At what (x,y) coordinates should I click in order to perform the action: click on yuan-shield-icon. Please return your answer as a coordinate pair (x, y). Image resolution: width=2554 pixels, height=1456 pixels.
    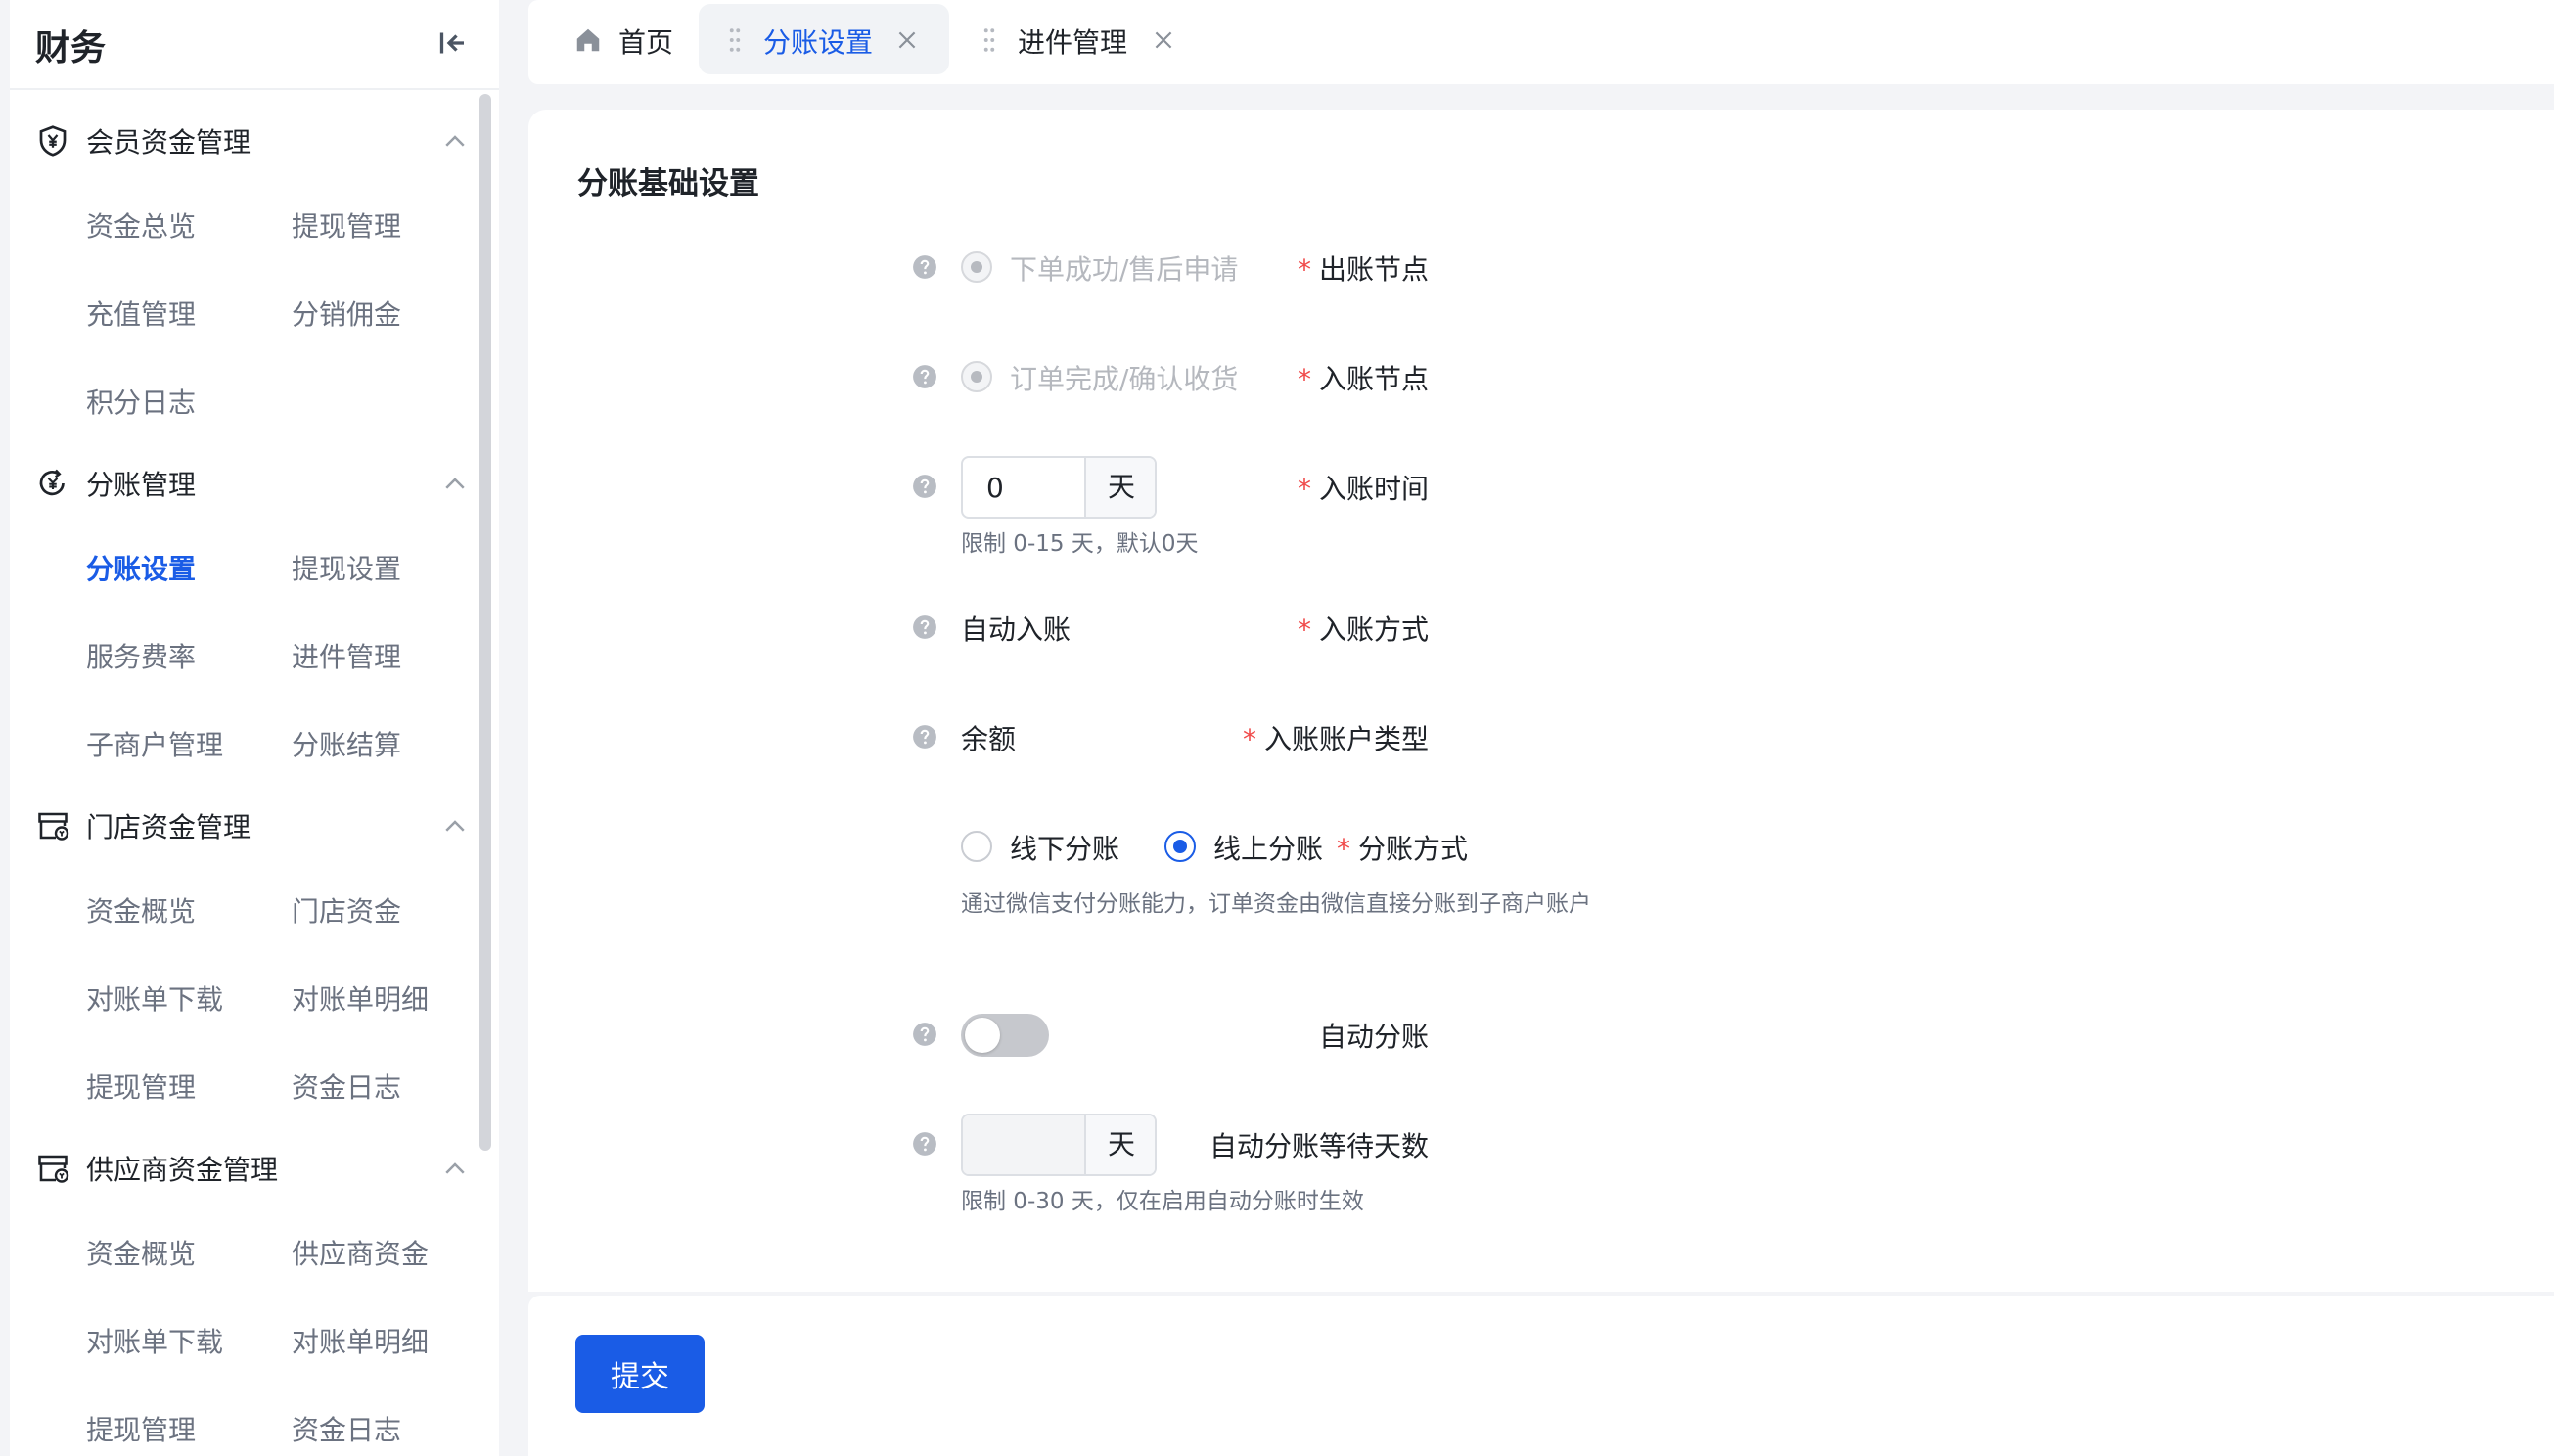
    Looking at the image, I should click on (53, 141).